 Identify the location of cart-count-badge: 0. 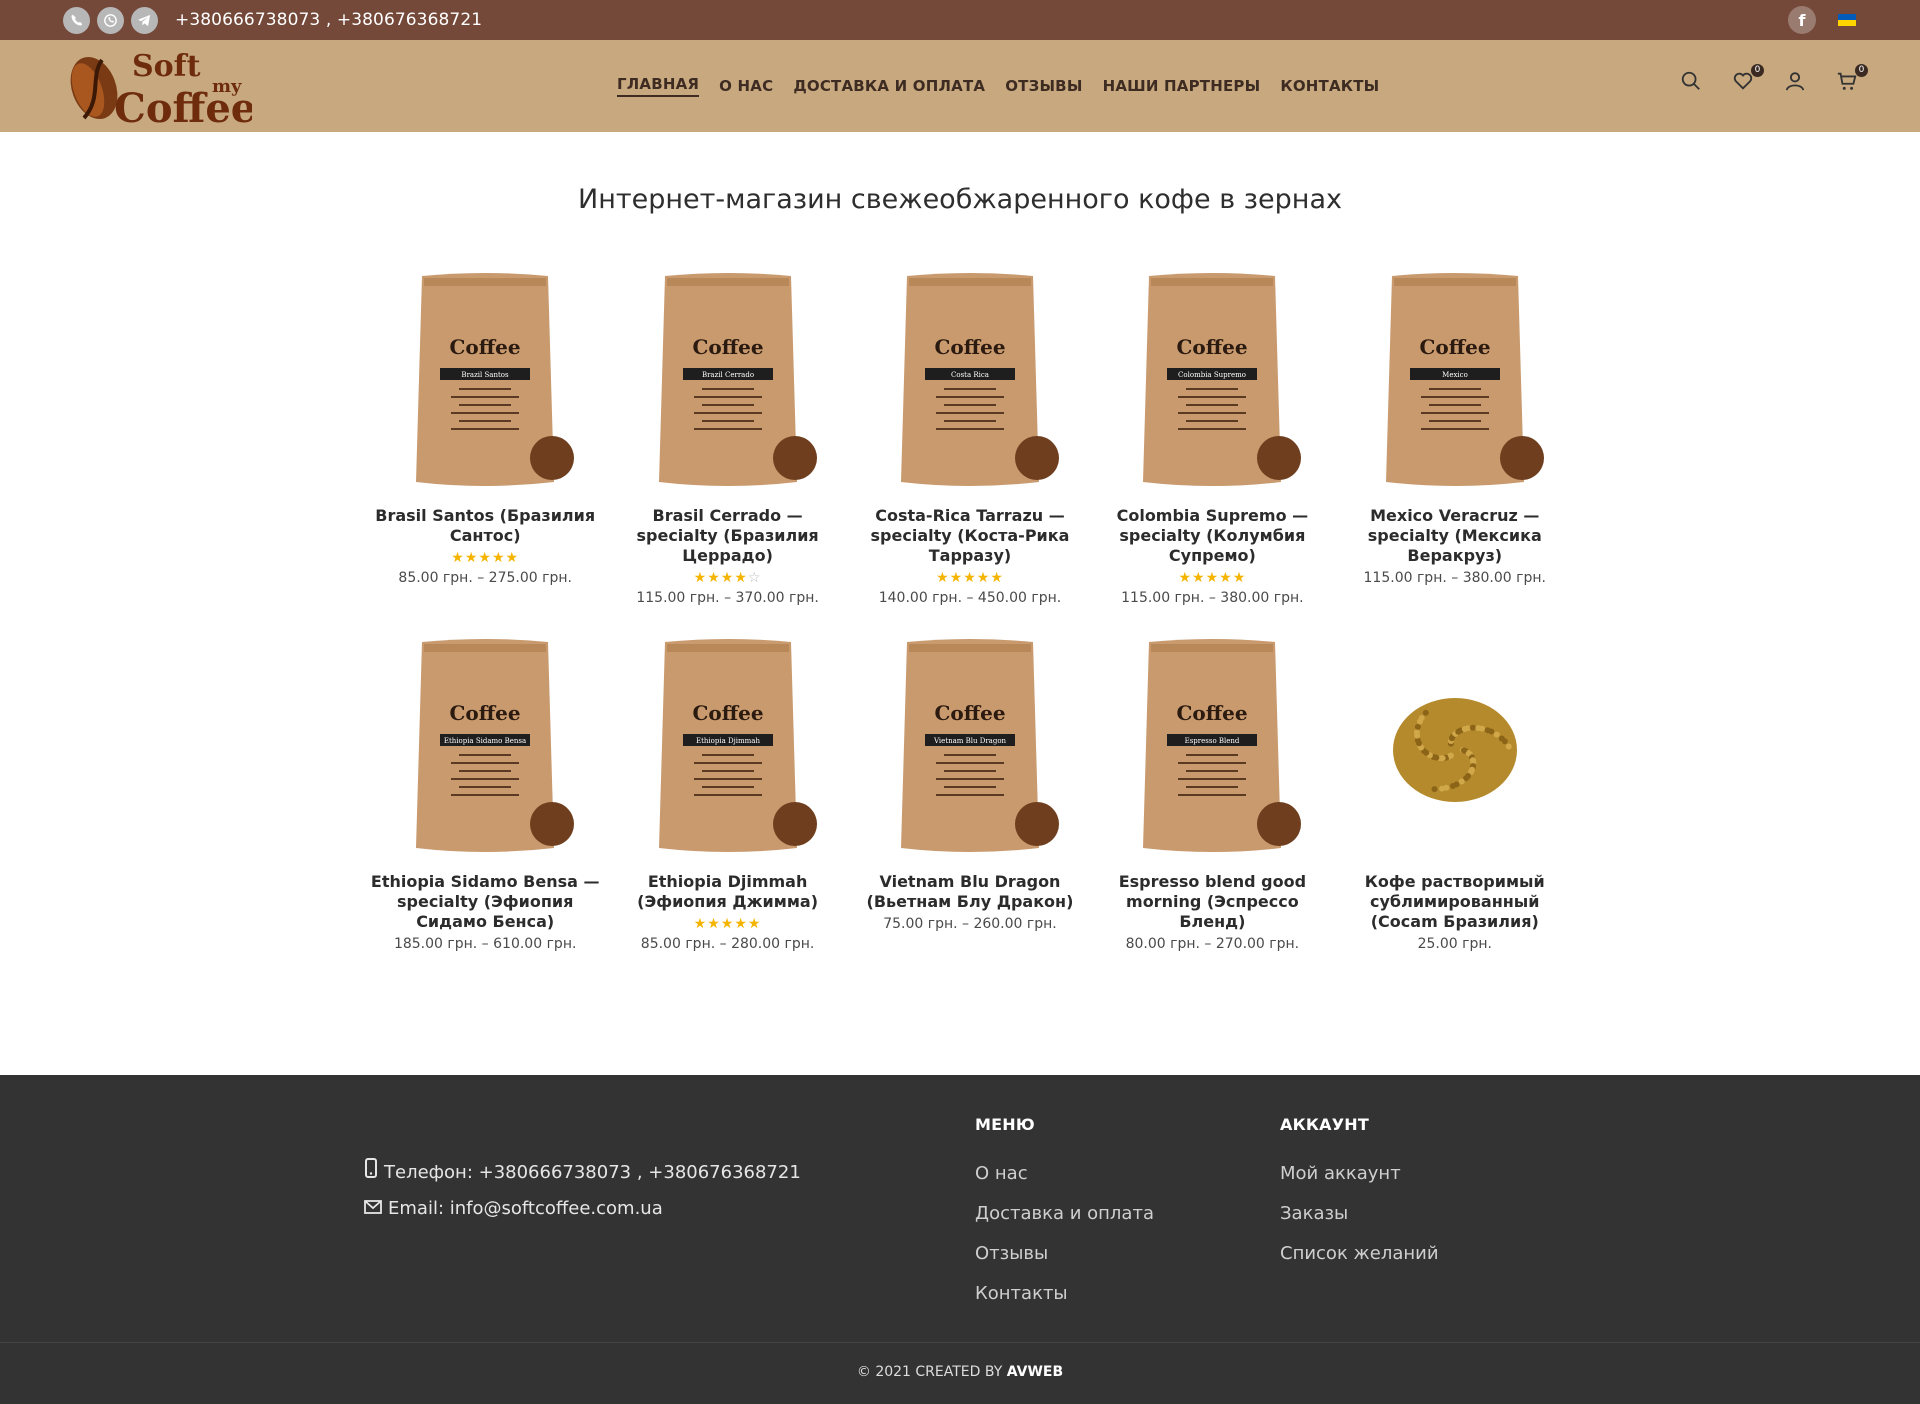
(1861, 70).